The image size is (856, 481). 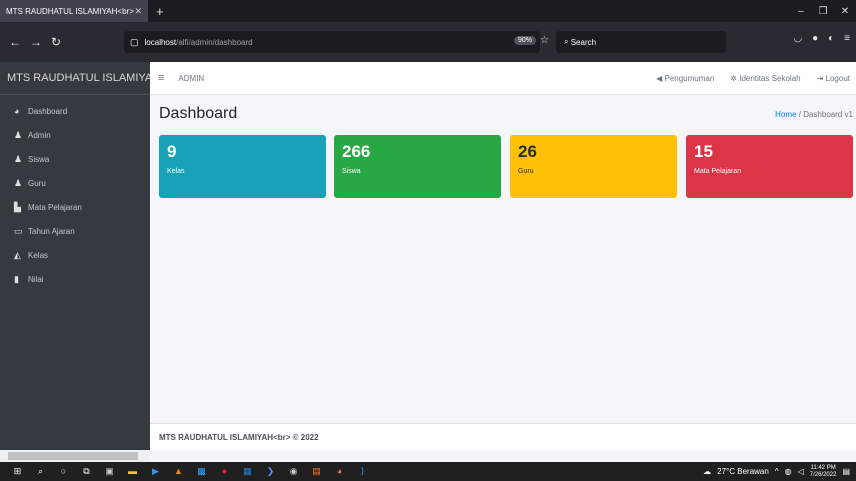 What do you see at coordinates (155, 471) in the screenshot?
I see `media-player-icon: ▶` at bounding box center [155, 471].